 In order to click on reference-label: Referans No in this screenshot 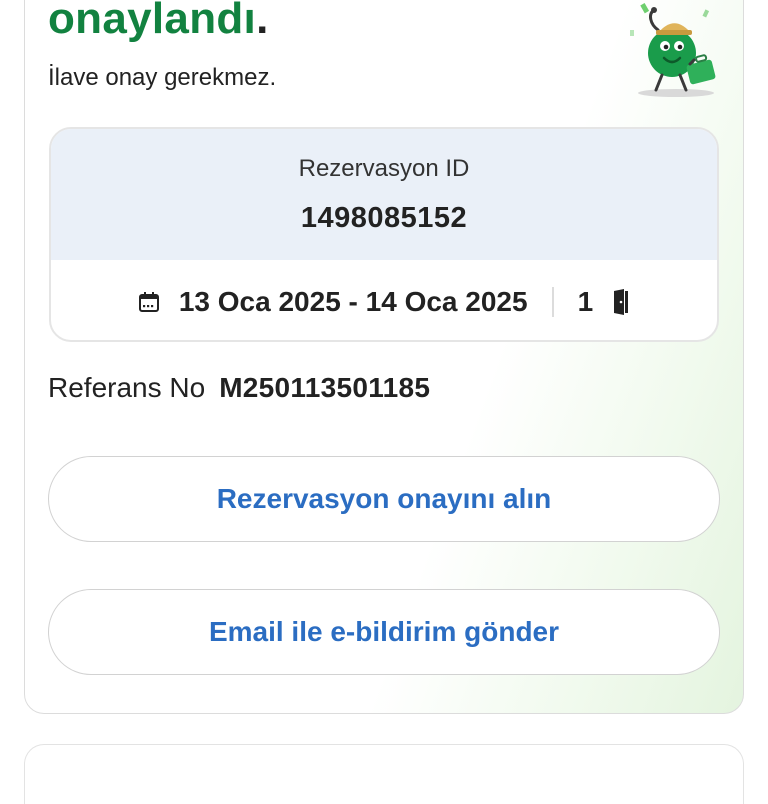, I will do `click(127, 387)`.